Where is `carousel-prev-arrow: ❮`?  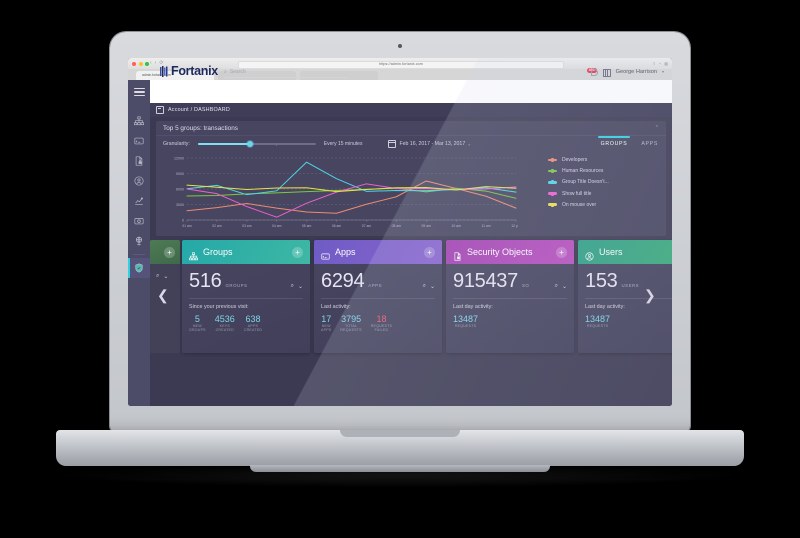
carousel-prev-arrow: ❮ is located at coordinates (163, 295).